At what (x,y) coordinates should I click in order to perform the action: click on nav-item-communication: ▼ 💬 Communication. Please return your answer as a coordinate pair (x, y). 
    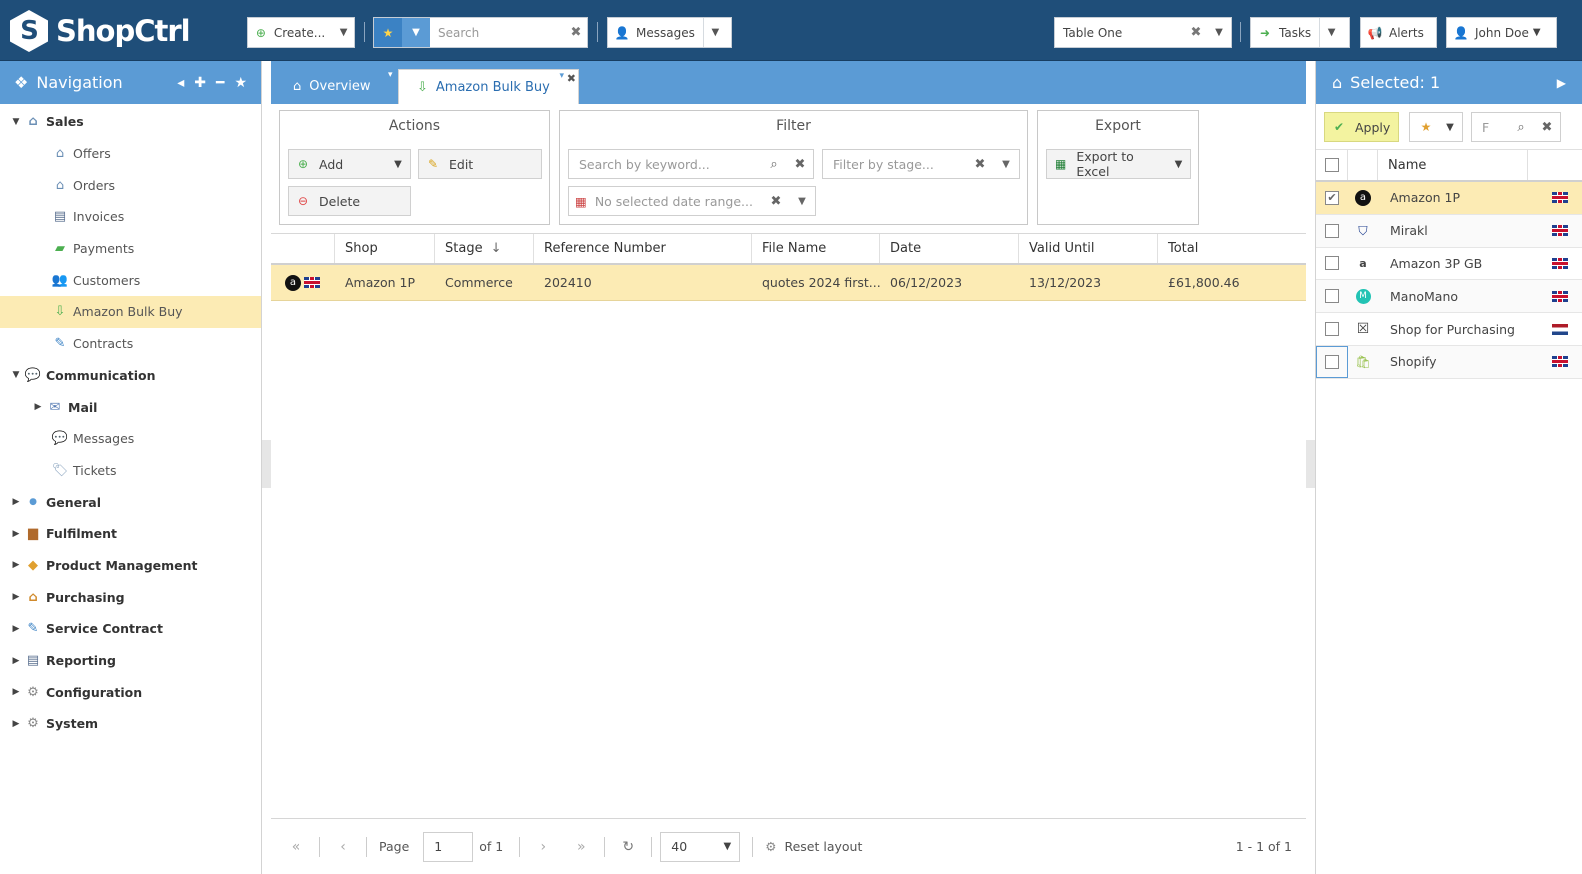
    Looking at the image, I should click on (130, 376).